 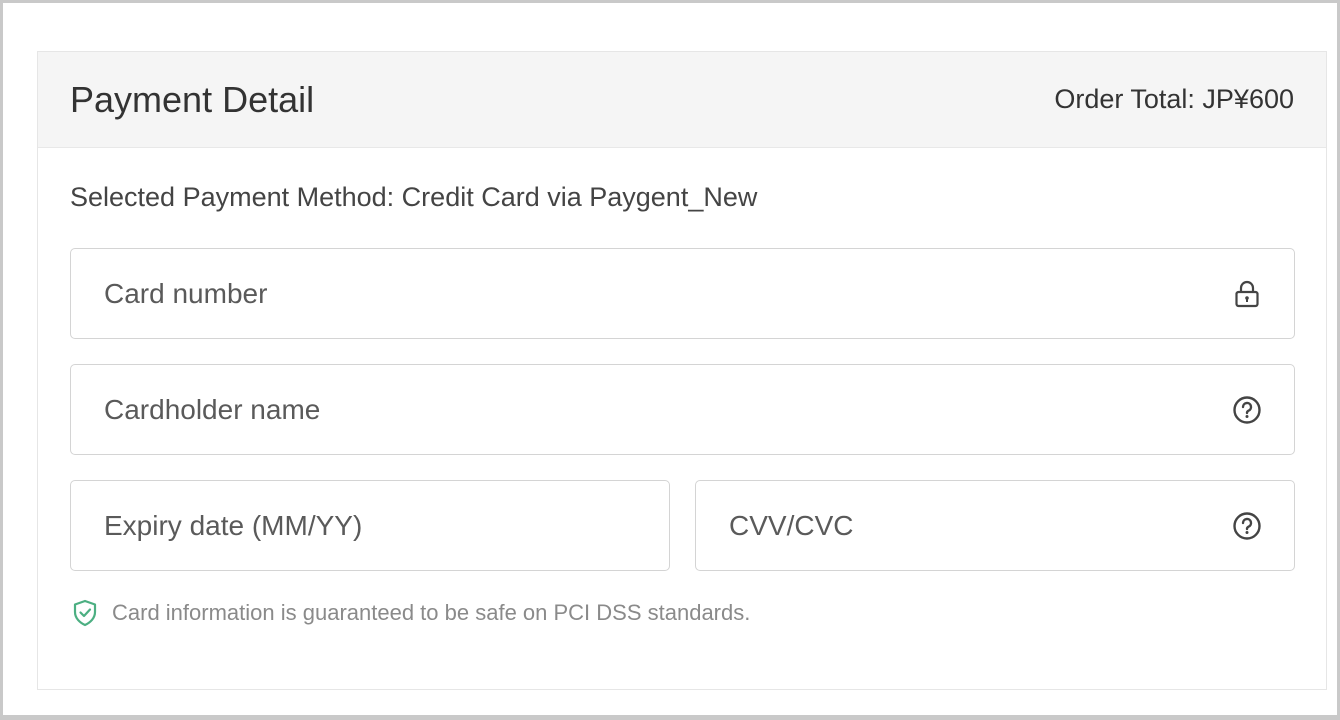 What do you see at coordinates (186, 293) in the screenshot?
I see `card-number-placeholder: Card number` at bounding box center [186, 293].